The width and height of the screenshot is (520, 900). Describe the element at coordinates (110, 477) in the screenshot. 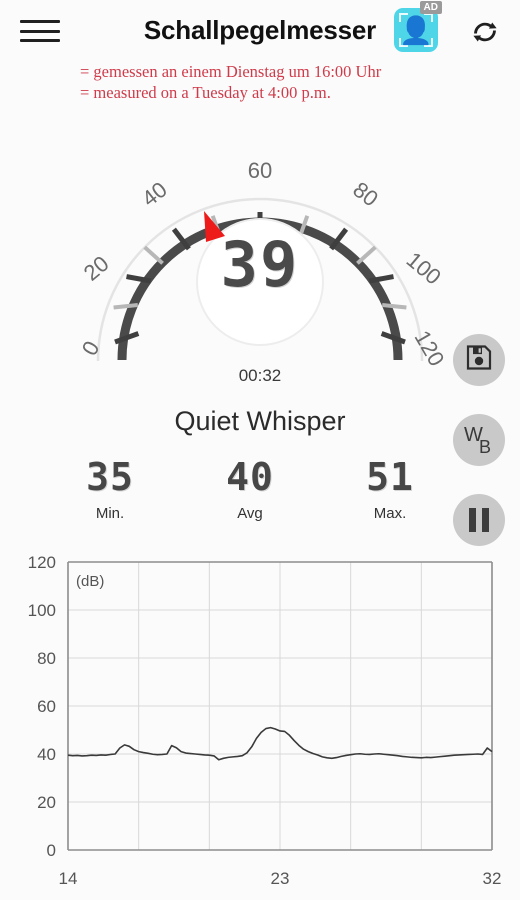

I see `stat-min-value: 35` at that location.